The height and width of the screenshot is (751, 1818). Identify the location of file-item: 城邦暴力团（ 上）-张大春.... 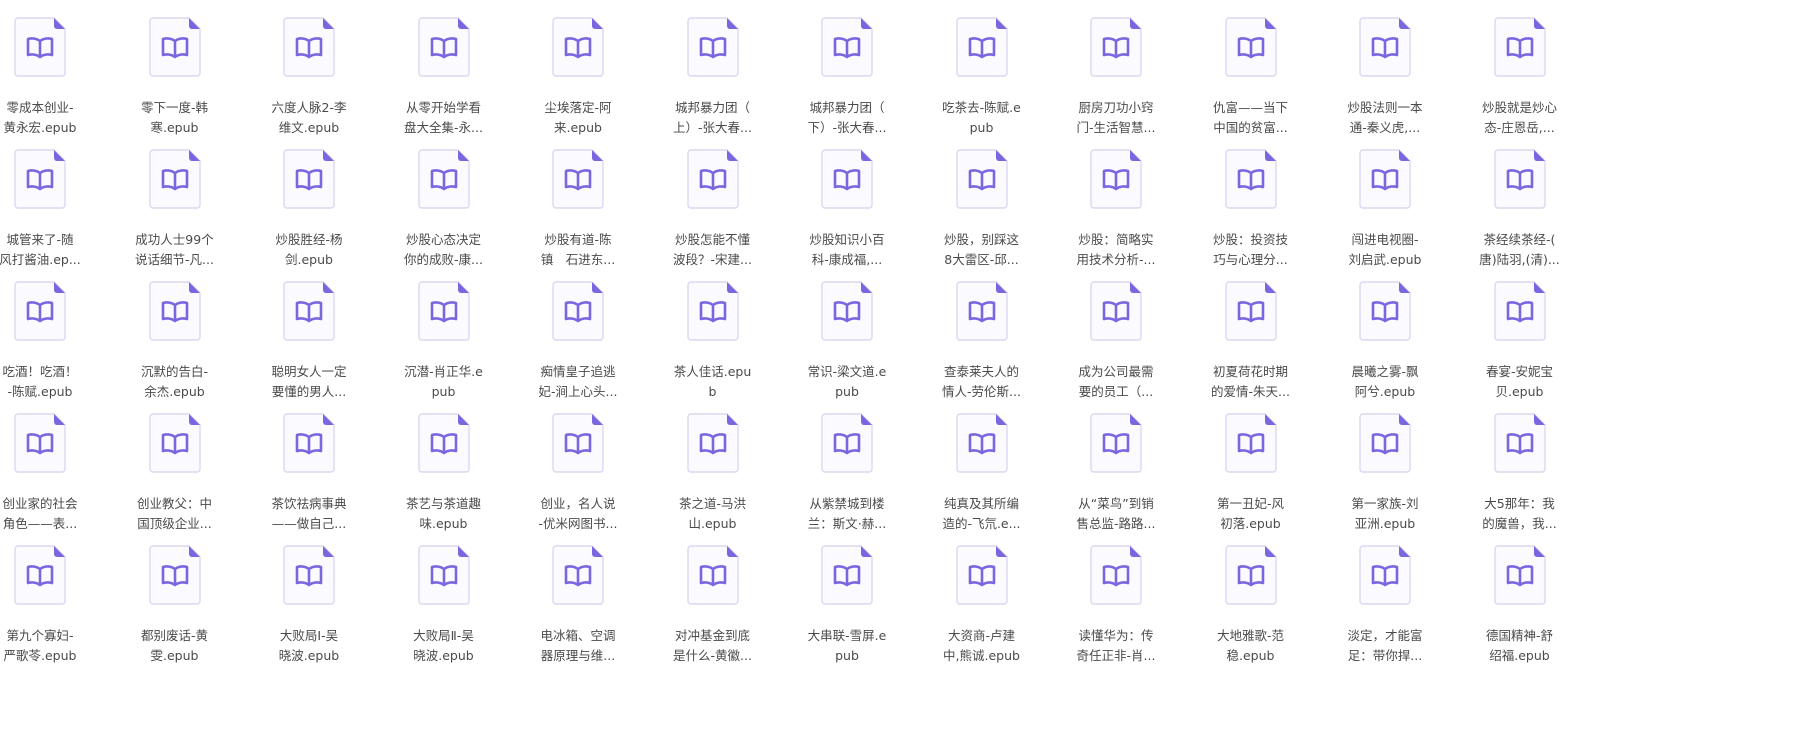
(713, 74).